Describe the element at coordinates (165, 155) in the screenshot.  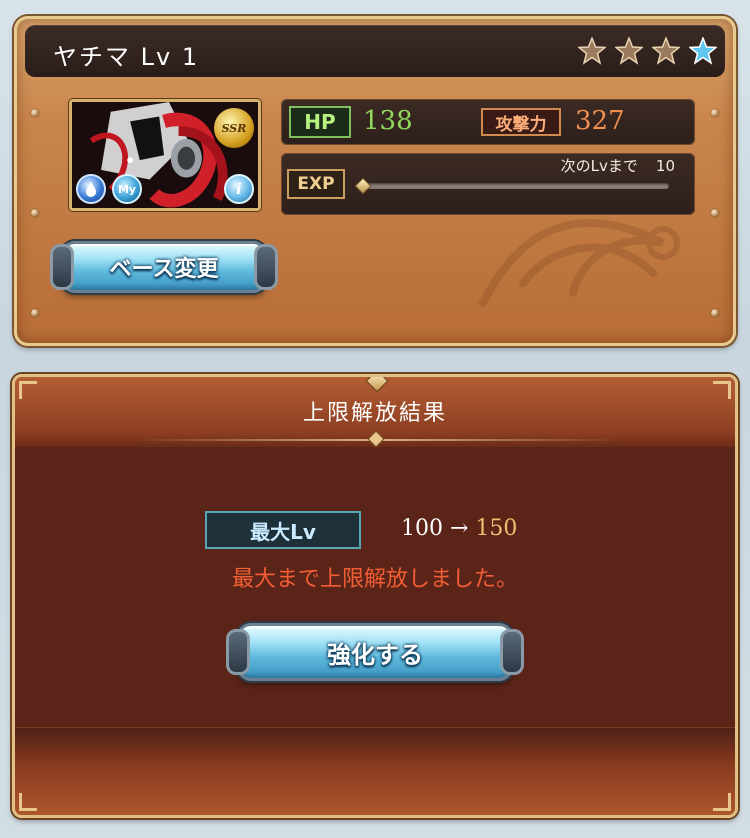
I see `character-portrait: SSR My i` at that location.